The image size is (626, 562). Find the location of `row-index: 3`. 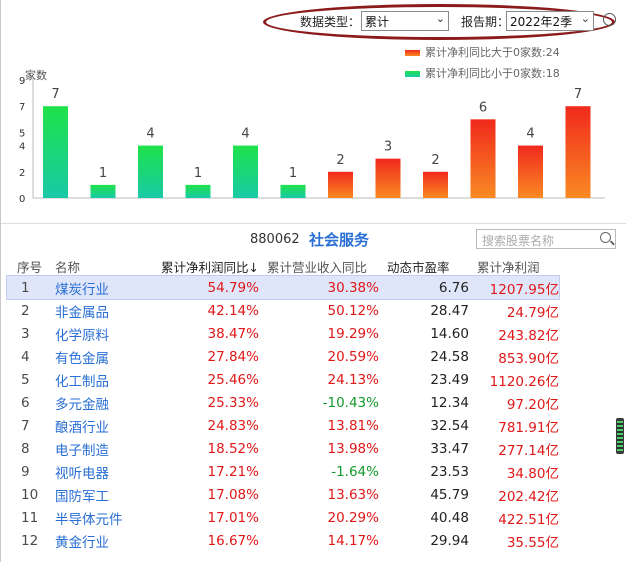

row-index: 3 is located at coordinates (25, 333).